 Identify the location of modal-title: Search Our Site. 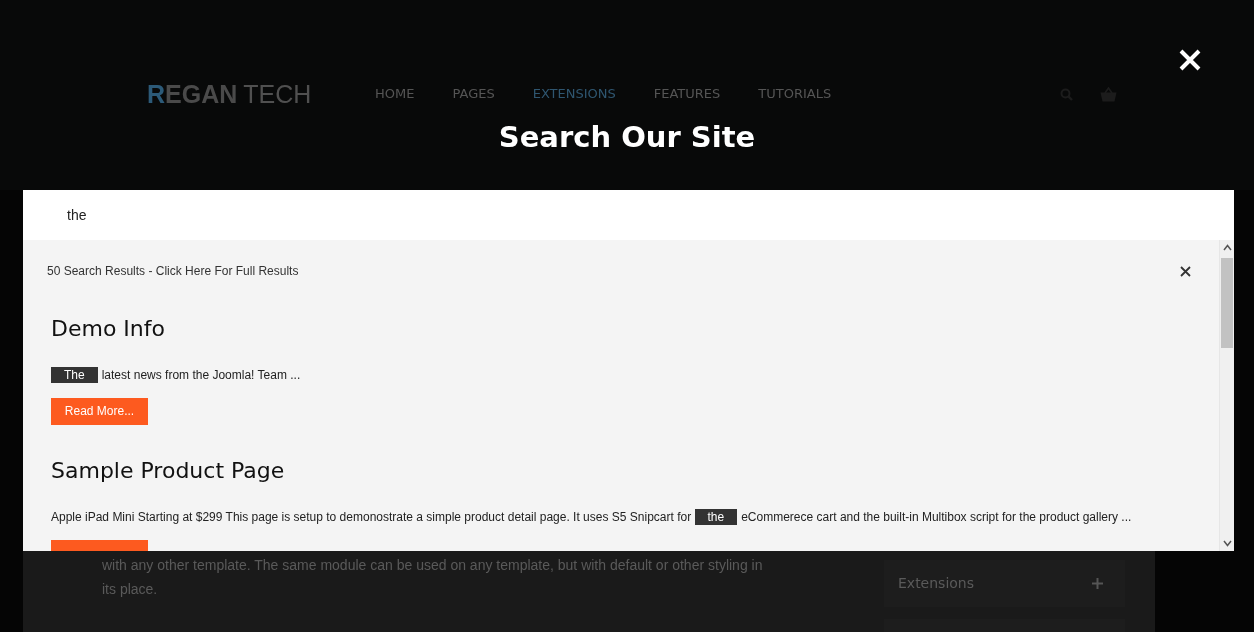
(627, 137).